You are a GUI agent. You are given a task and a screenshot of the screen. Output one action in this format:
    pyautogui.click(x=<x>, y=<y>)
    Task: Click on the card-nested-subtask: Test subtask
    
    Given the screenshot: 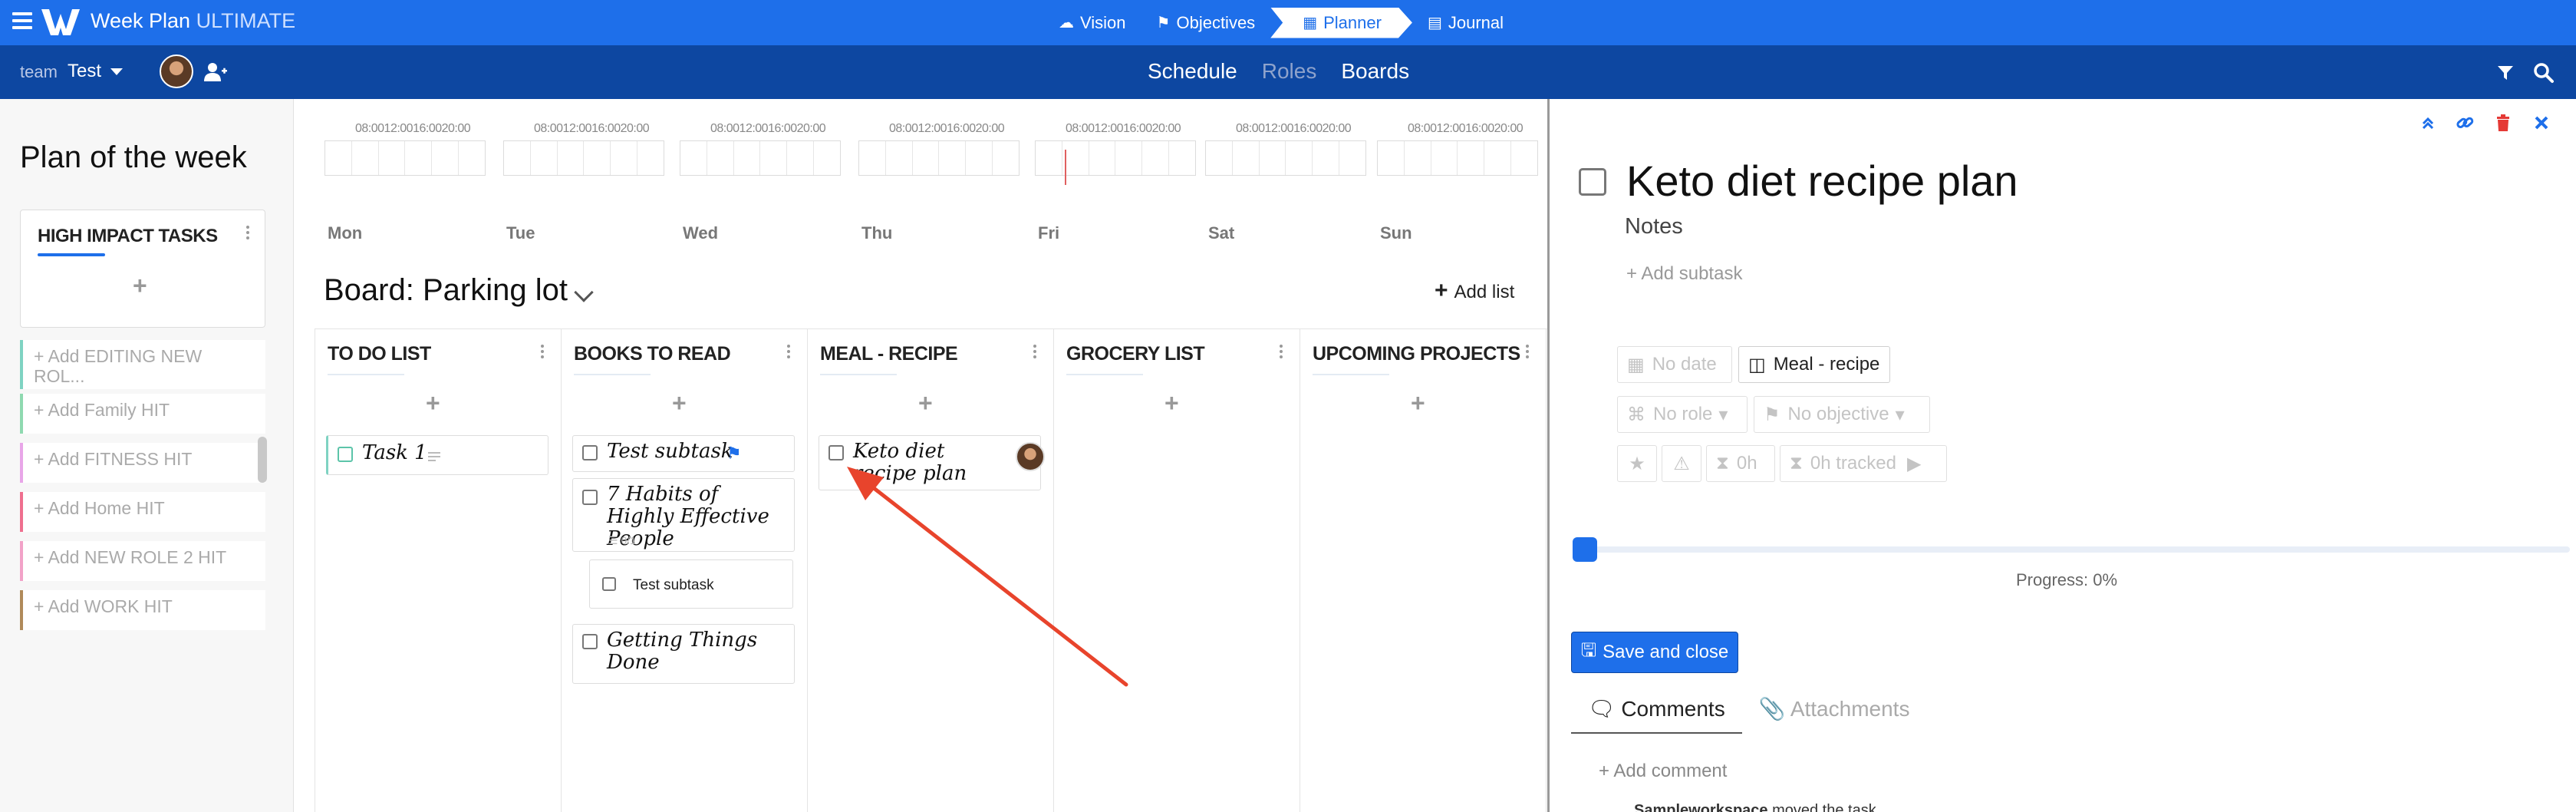 What is the action you would take?
    pyautogui.click(x=691, y=584)
    